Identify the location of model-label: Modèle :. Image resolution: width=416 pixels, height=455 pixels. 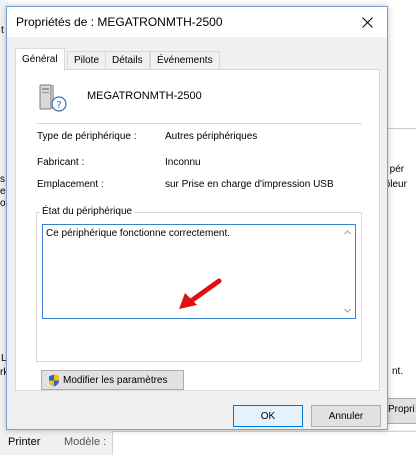
(85, 442).